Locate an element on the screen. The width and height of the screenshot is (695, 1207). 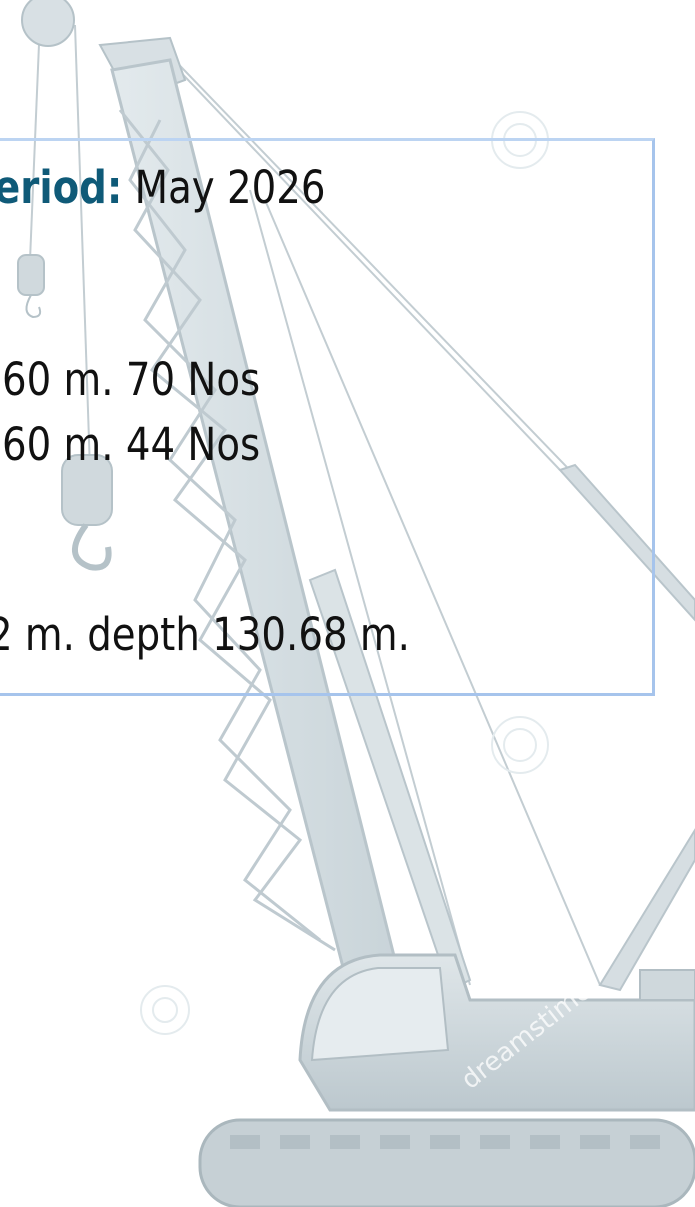
crawler-tracks is located at coordinates (446, 1162).